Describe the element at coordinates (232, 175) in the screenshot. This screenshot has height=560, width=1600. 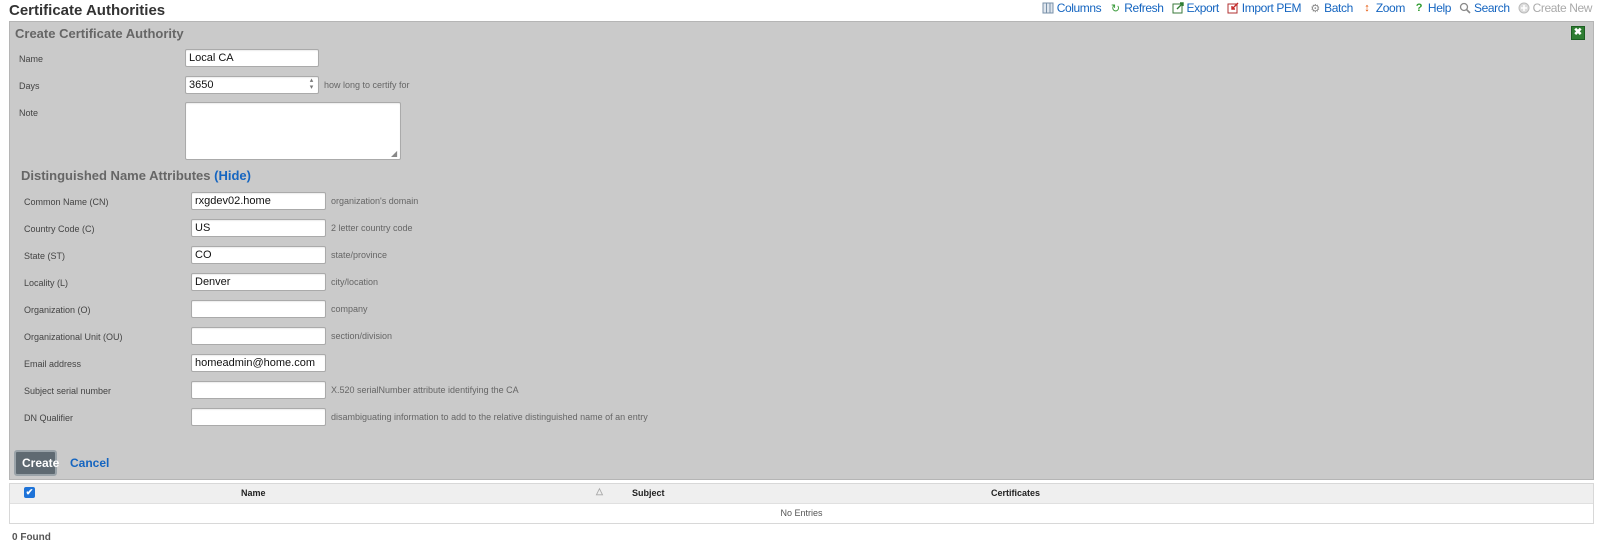
I see `hide-dn-link: (Hide)` at that location.